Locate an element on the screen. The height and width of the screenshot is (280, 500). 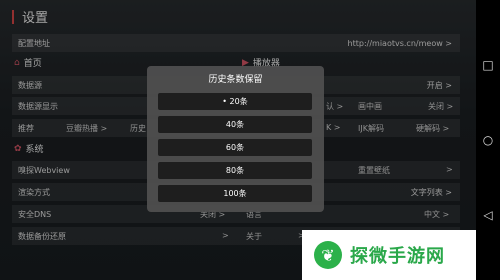
nav-back-button: ◁ is located at coordinates (488, 215).